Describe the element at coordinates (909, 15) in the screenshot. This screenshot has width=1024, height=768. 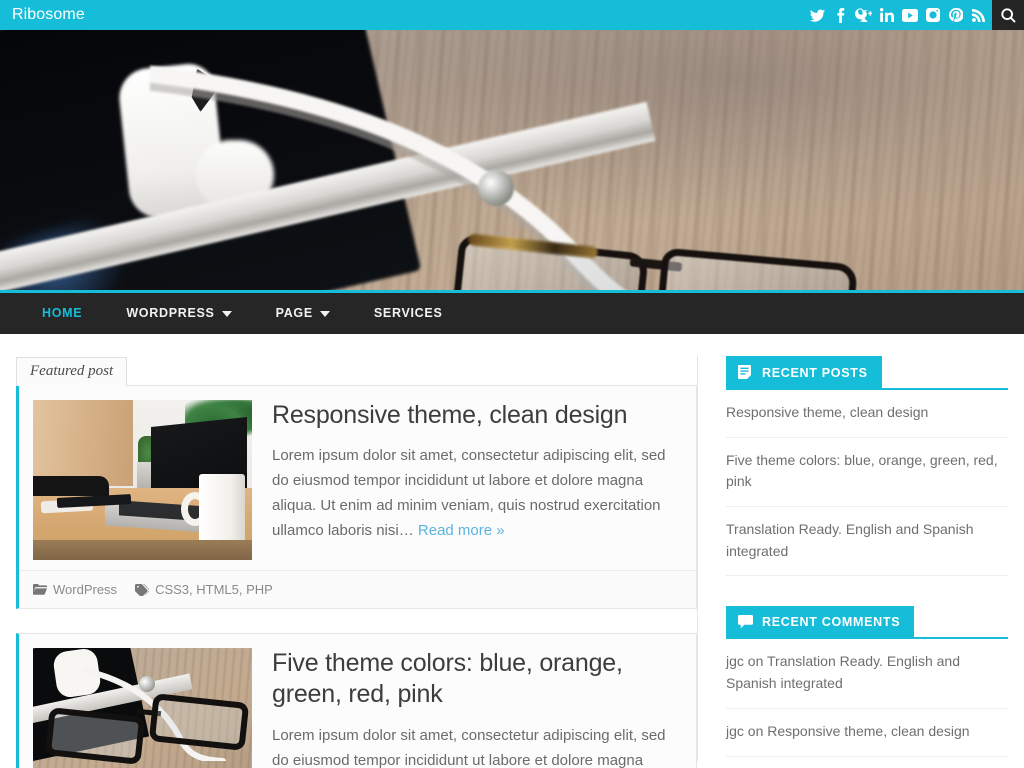
I see `youtube-icon` at that location.